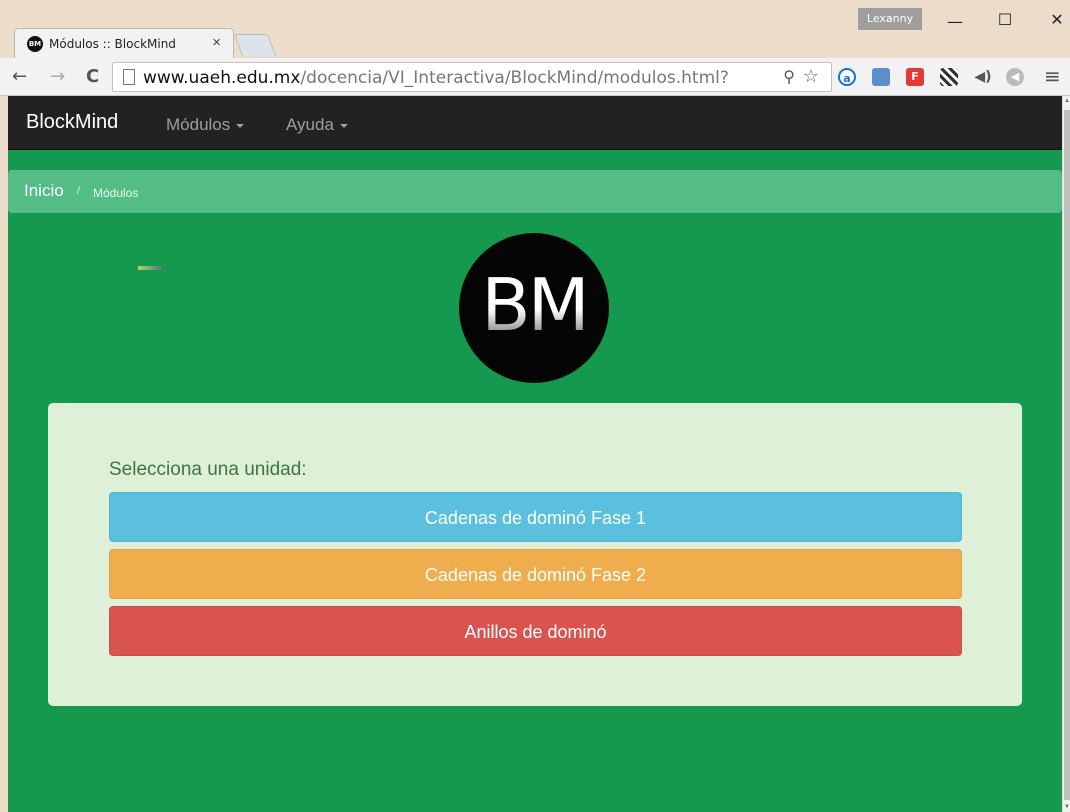 The width and height of the screenshot is (1070, 812). I want to click on logo-text: BM, so click(534, 305).